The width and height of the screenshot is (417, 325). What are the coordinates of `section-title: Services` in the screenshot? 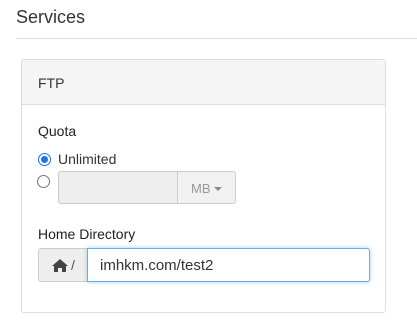 It's located at (51, 17).